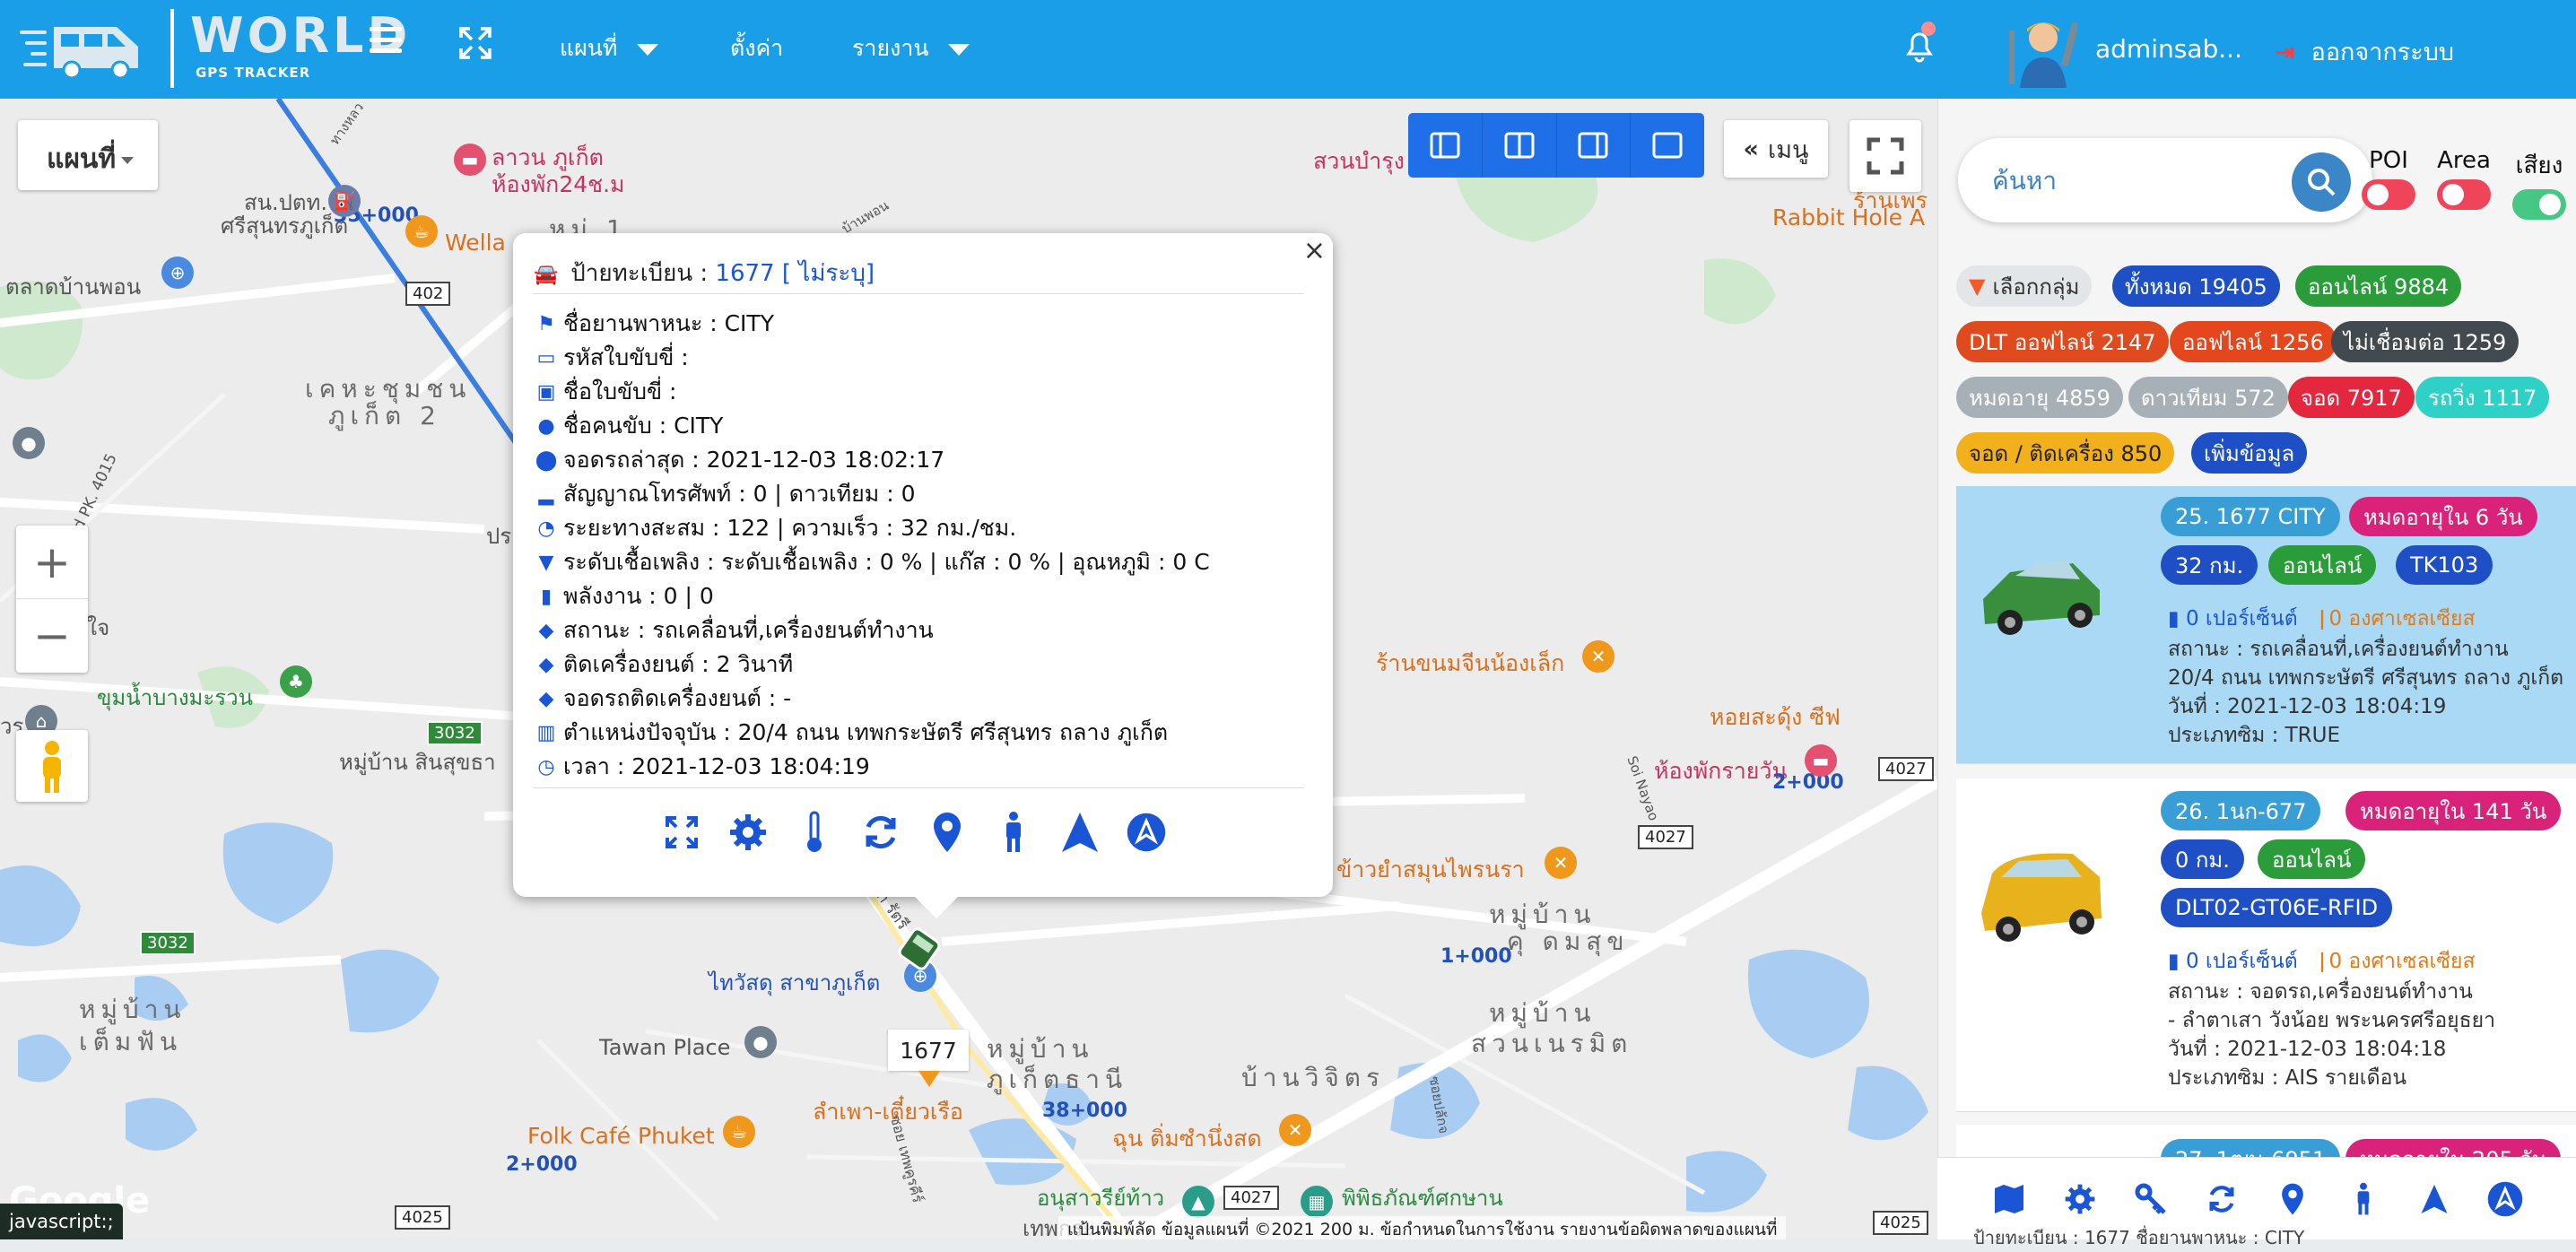 This screenshot has width=2576, height=1252. What do you see at coordinates (2307, 1049) in the screenshot?
I see `vehicle-date: วันที่ : 2021-12-03 18:04:18` at bounding box center [2307, 1049].